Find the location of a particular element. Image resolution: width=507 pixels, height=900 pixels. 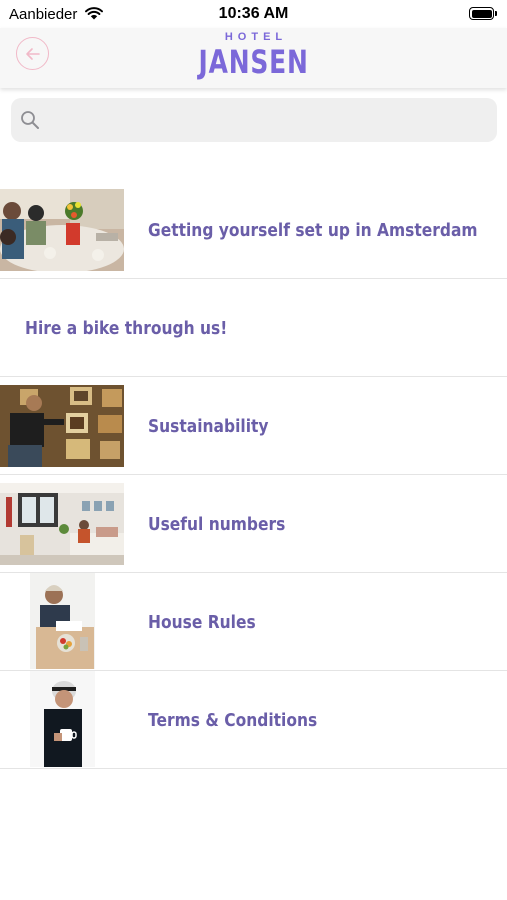

logo-top-text: HOTEL is located at coordinates (256, 37).